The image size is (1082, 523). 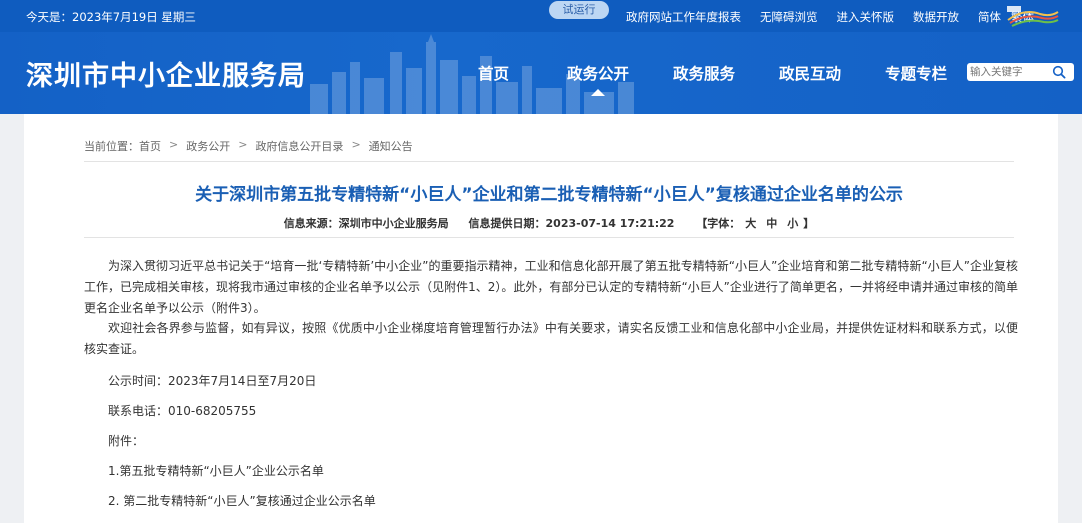 What do you see at coordinates (216, 470) in the screenshot?
I see `attachment-link-1: 1.第五批专精特新“小巨人”企业公示名单` at bounding box center [216, 470].